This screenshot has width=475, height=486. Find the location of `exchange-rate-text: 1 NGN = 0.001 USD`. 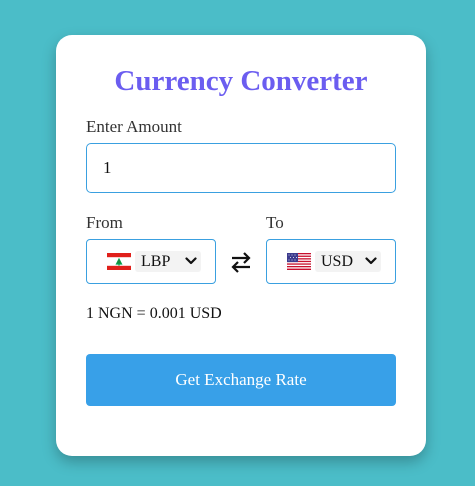

exchange-rate-text: 1 NGN = 0.001 USD is located at coordinates (154, 313).